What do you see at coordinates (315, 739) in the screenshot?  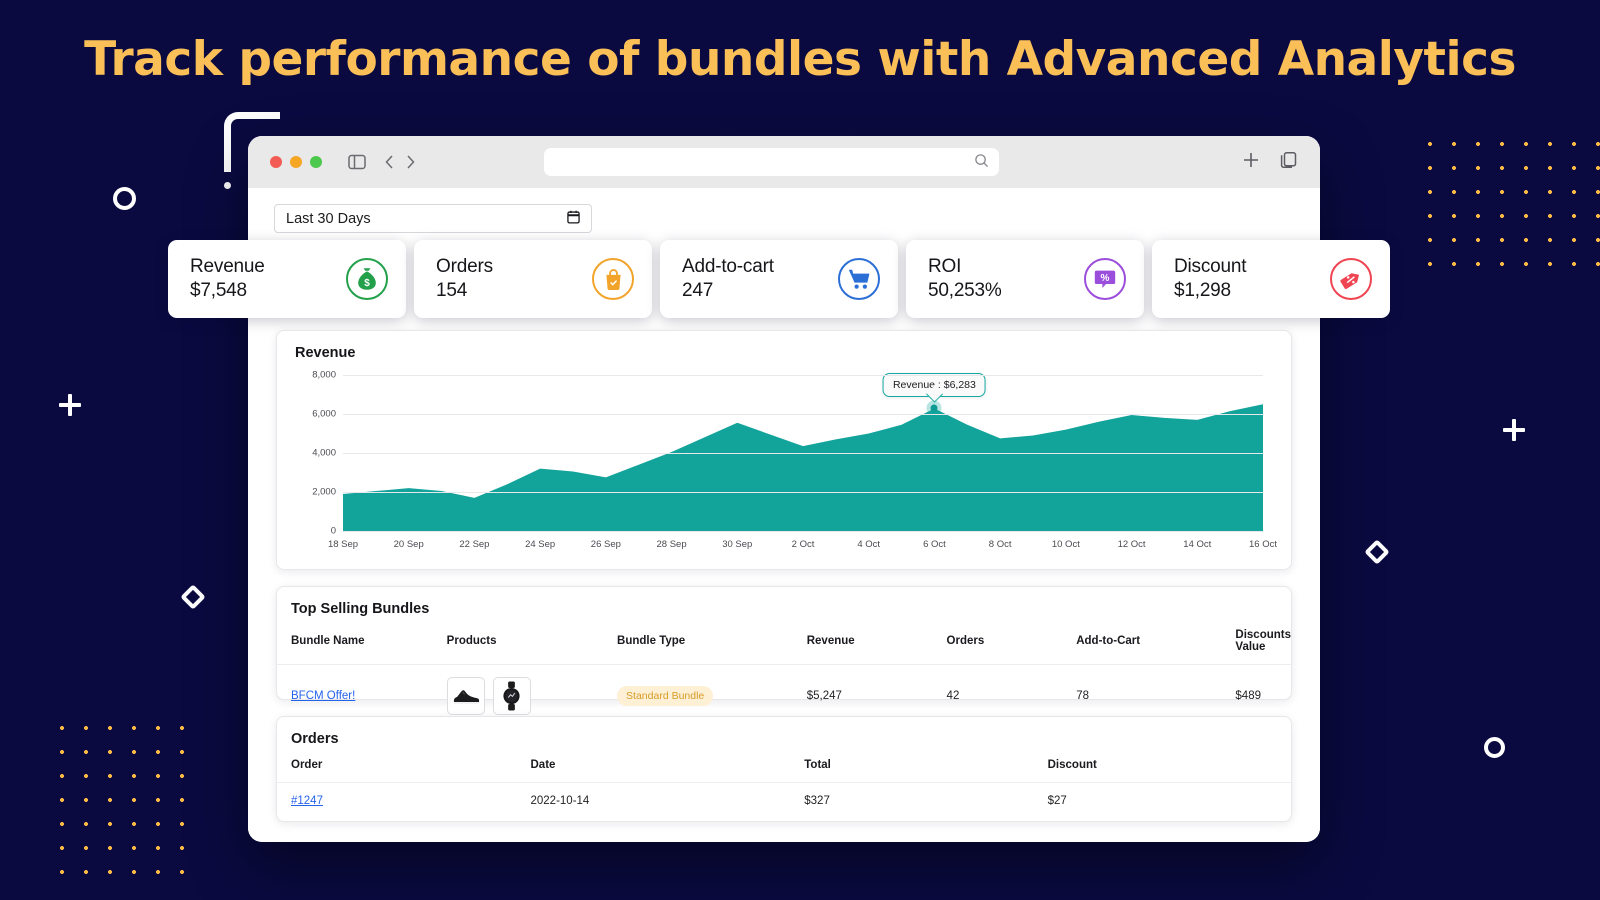 I see `orders-title: Orders` at bounding box center [315, 739].